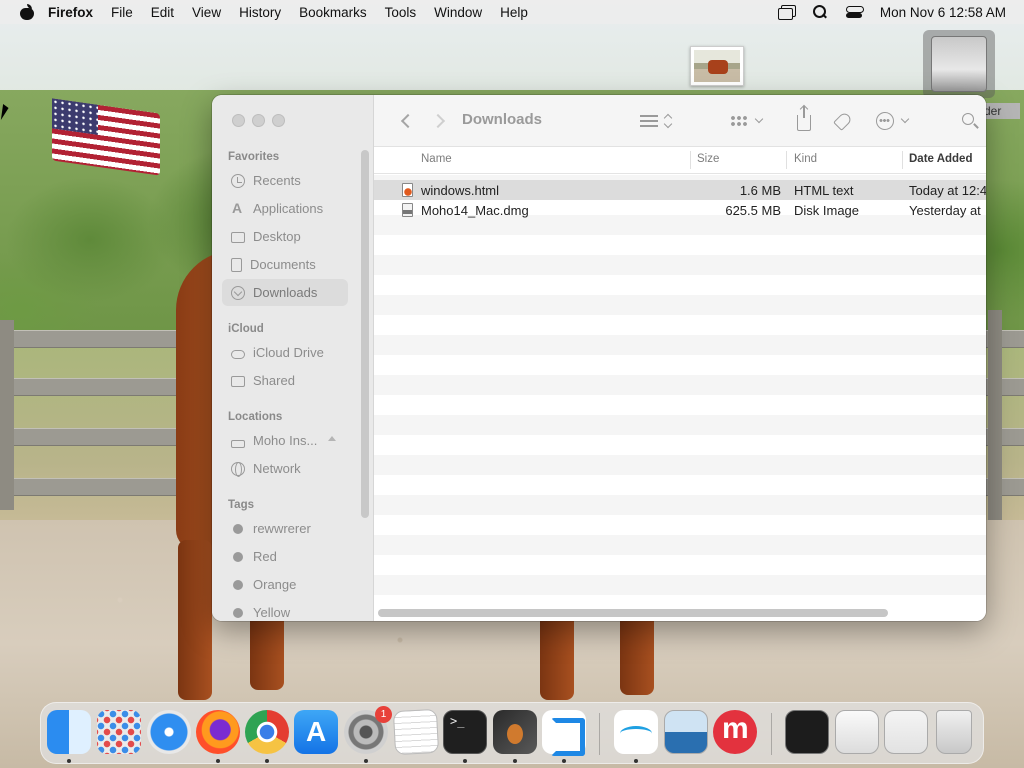 The image size is (1024, 768). Describe the element at coordinates (169, 732) in the screenshot. I see `dock-safari-icon` at that location.